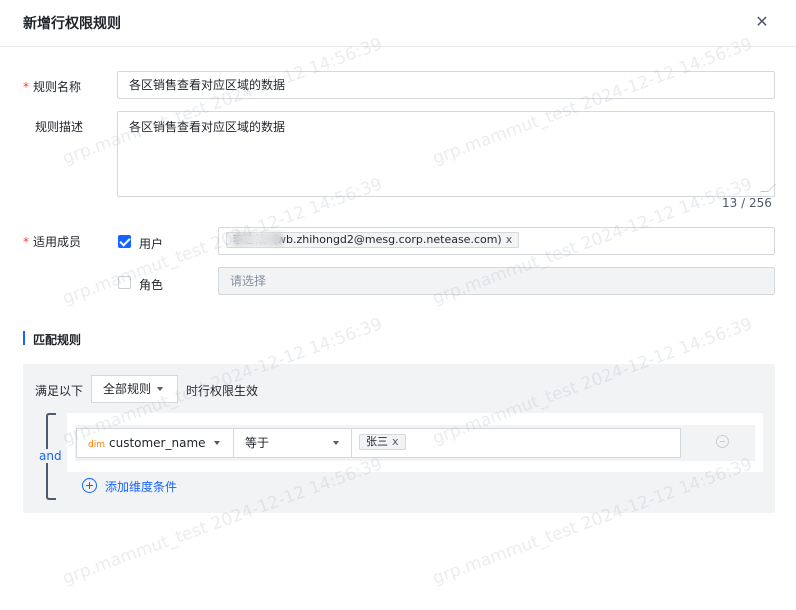  What do you see at coordinates (377, 441) in the screenshot?
I see `value-tag-text: 张三` at bounding box center [377, 441].